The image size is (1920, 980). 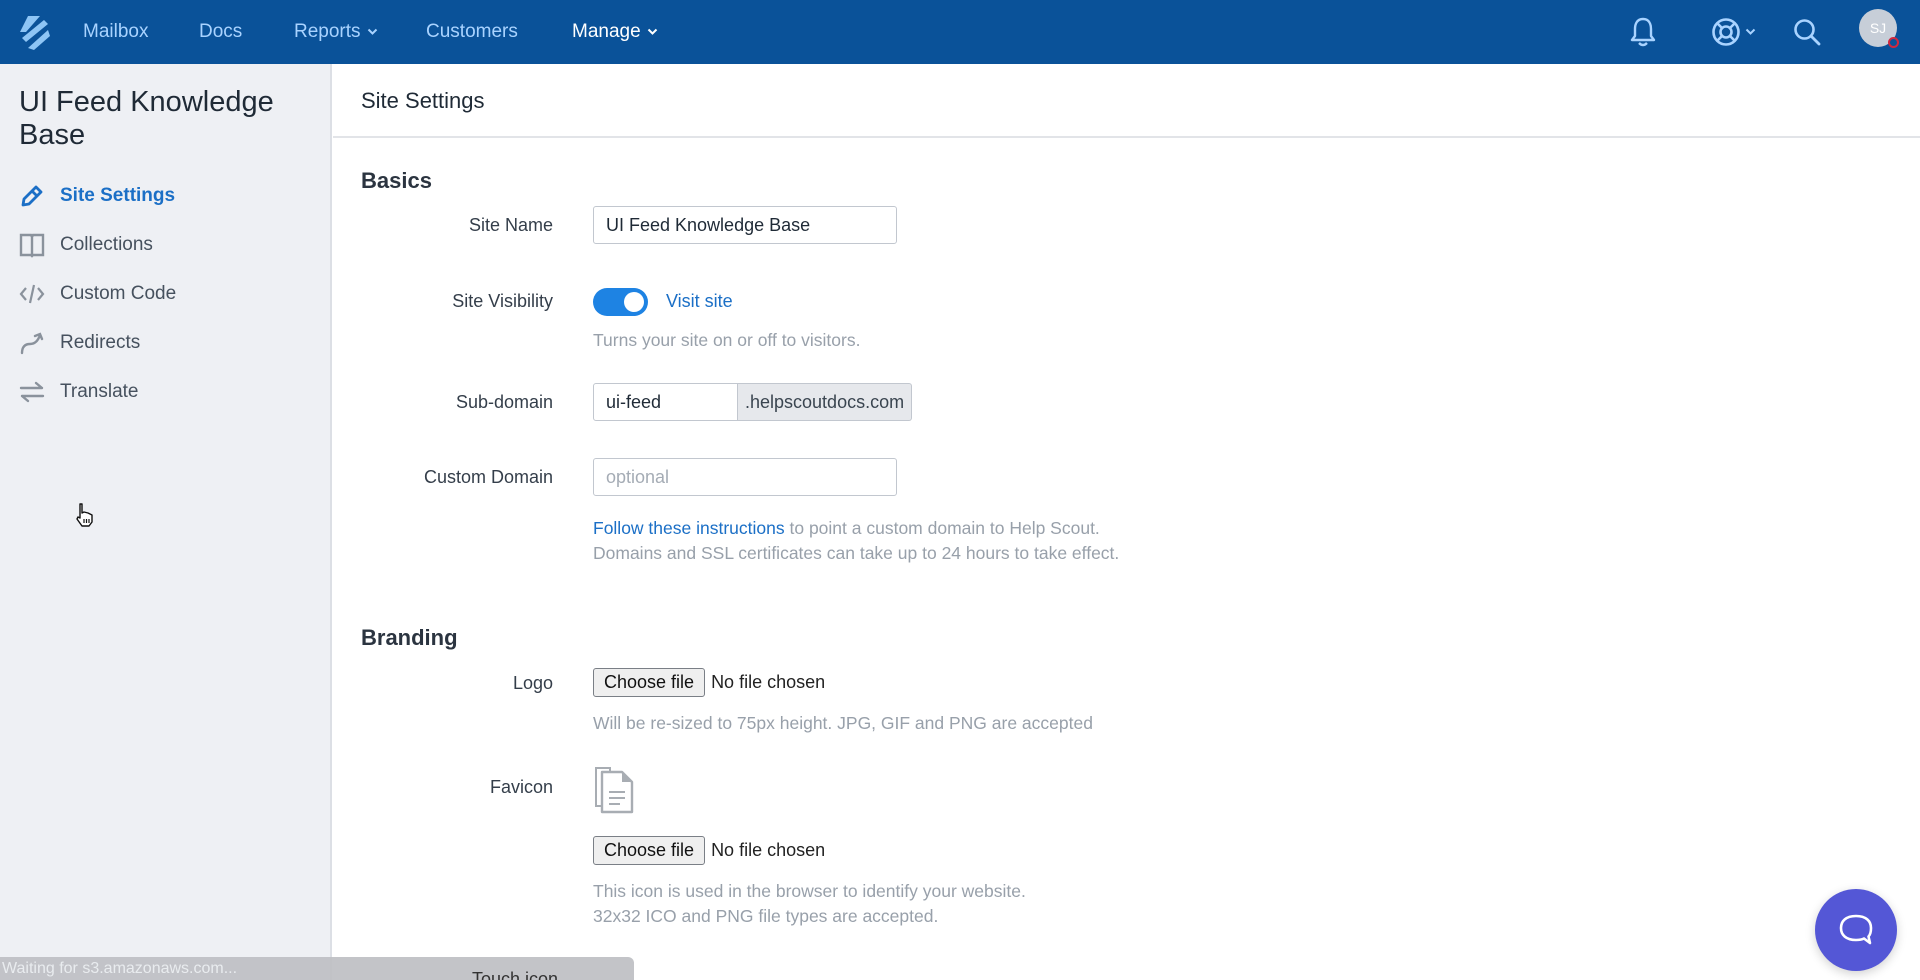 I want to click on site-visibility-toggle, so click(x=620, y=302).